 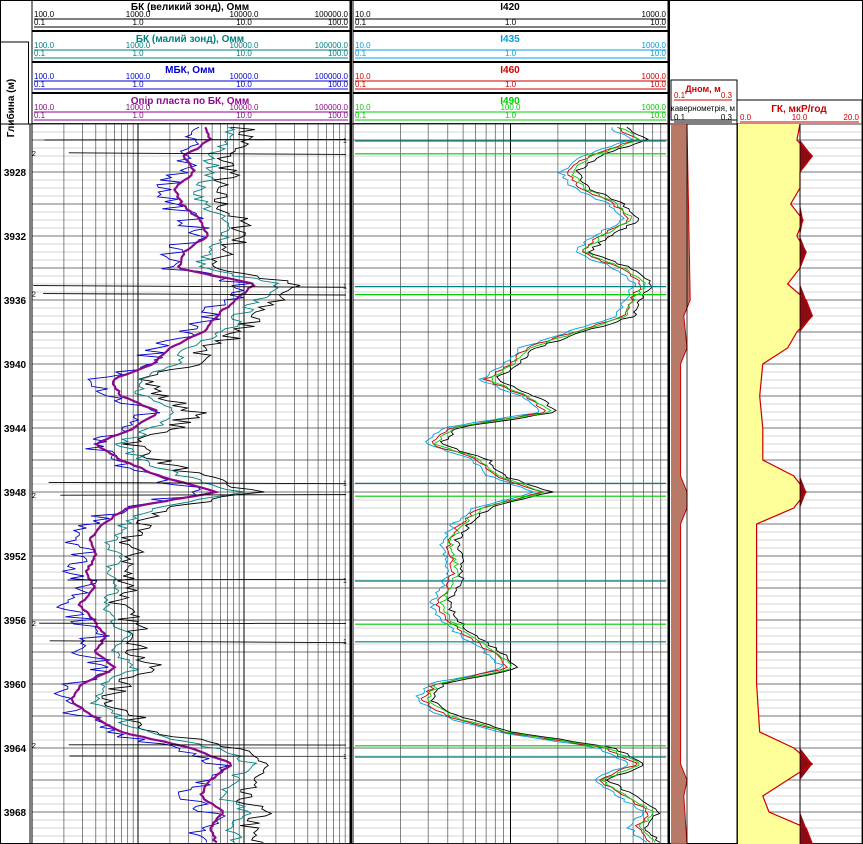 I want to click on cal-scale-1: 0.3, so click(x=727, y=95).